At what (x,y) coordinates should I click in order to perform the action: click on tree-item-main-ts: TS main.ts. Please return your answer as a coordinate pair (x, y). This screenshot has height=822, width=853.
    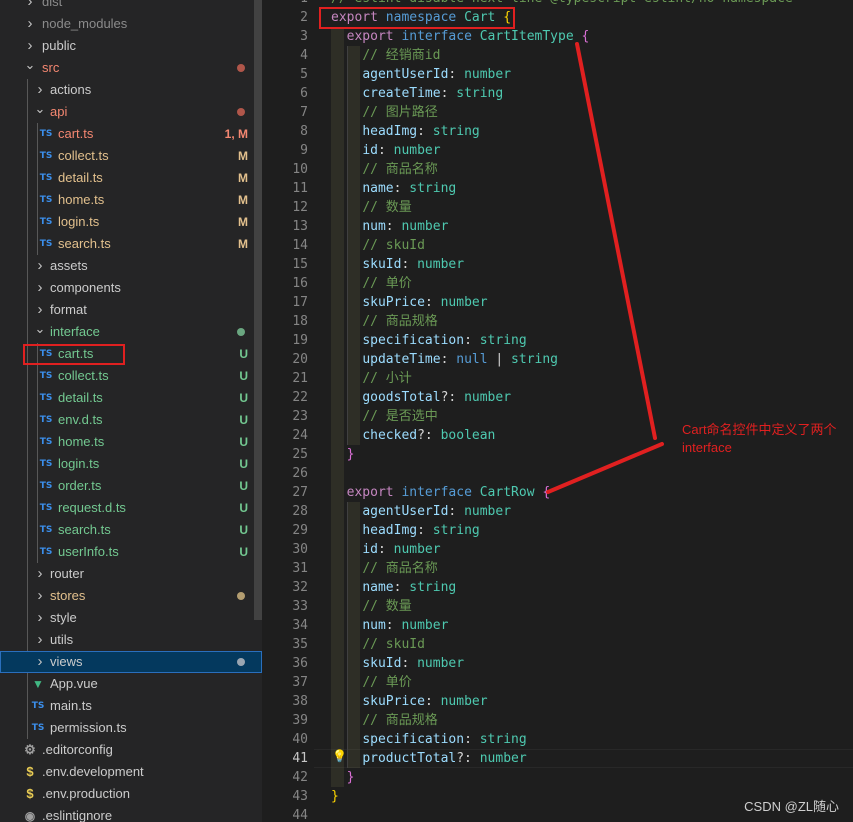
    Looking at the image, I should click on (131, 706).